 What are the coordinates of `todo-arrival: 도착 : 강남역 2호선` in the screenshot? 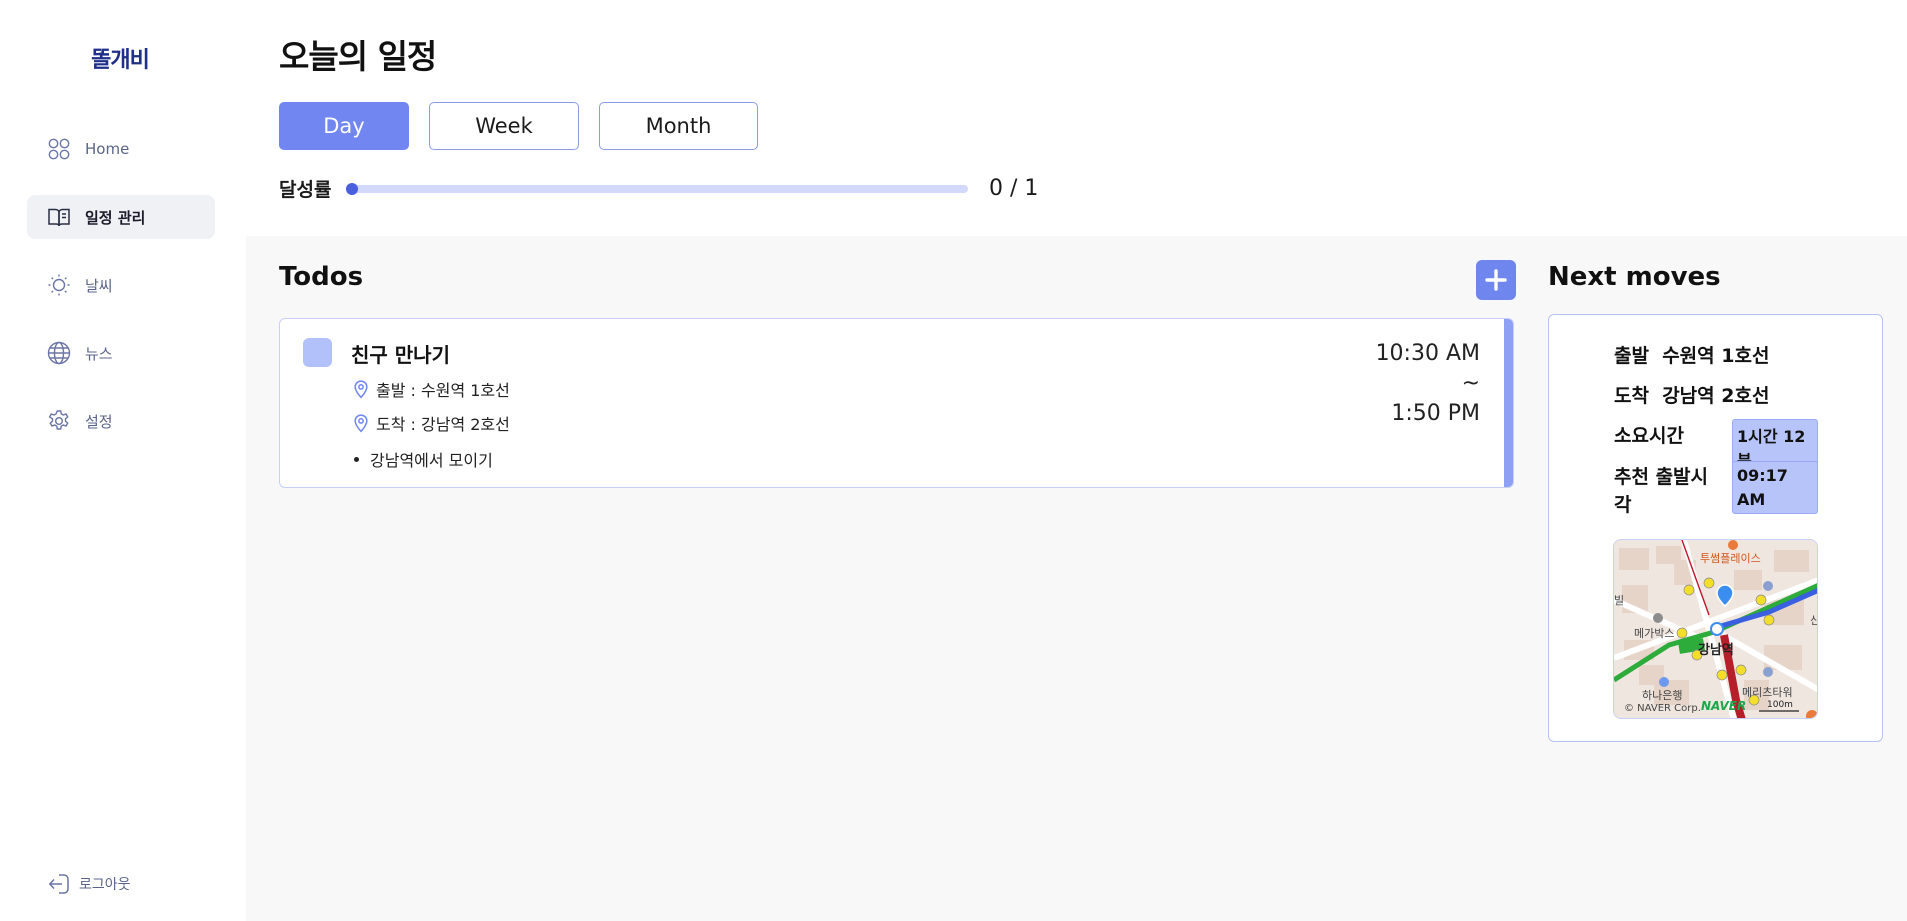 It's located at (430, 423).